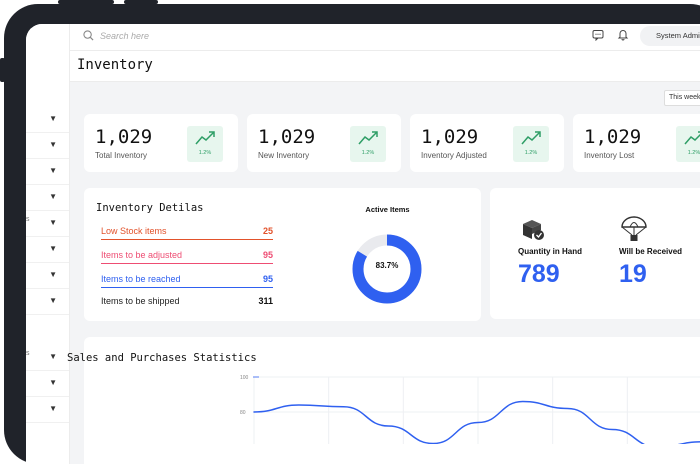  I want to click on quantity-card: Quantity in Hand 789 Will be Received 19, so click(595, 253).